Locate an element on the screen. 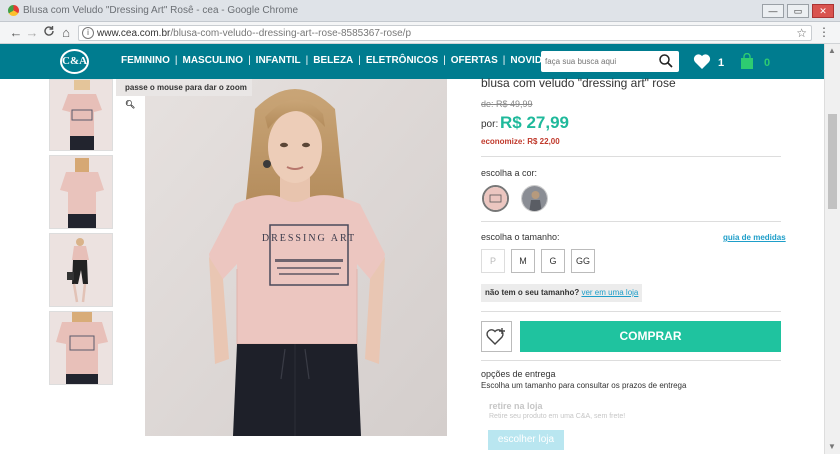 This screenshot has height=454, width=840. page-scrollbar: ▲ ▼ is located at coordinates (832, 249).